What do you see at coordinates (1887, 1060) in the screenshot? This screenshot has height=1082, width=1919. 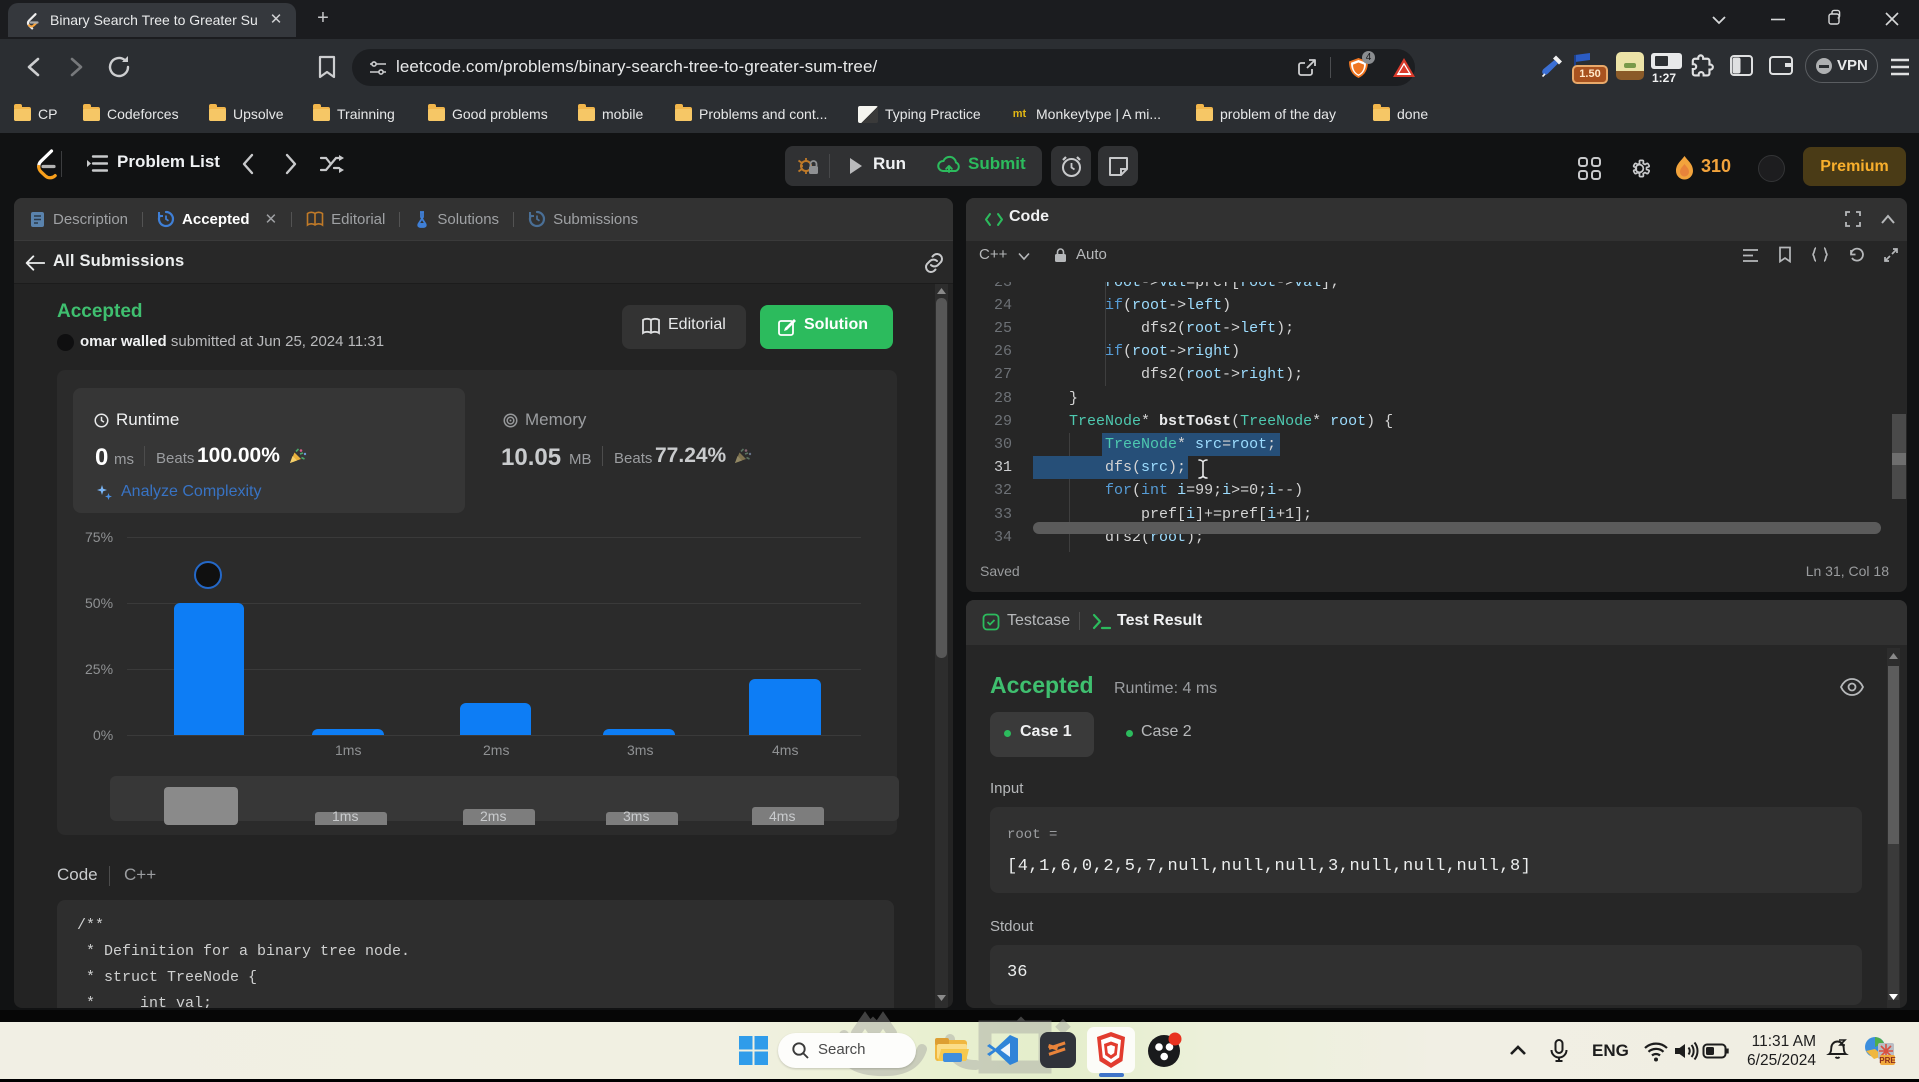 I see `svg-text: PRE` at bounding box center [1887, 1060].